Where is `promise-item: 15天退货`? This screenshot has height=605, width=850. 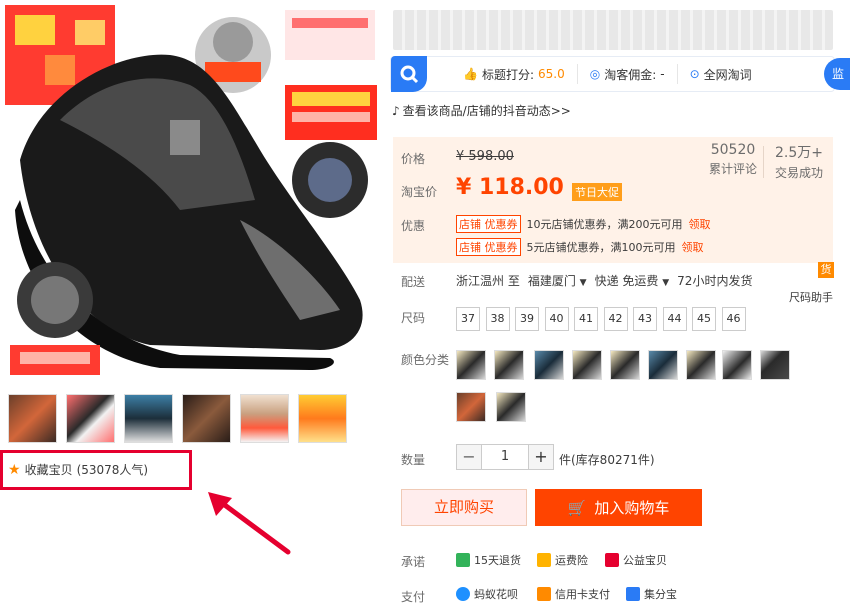
promise-item: 15天退货 is located at coordinates (488, 560).